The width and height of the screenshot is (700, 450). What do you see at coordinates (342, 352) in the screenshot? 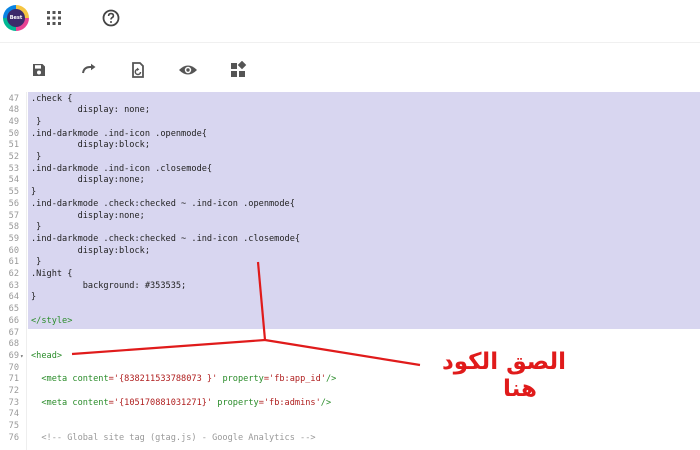
I see `arrow-to-label-line` at bounding box center [342, 352].